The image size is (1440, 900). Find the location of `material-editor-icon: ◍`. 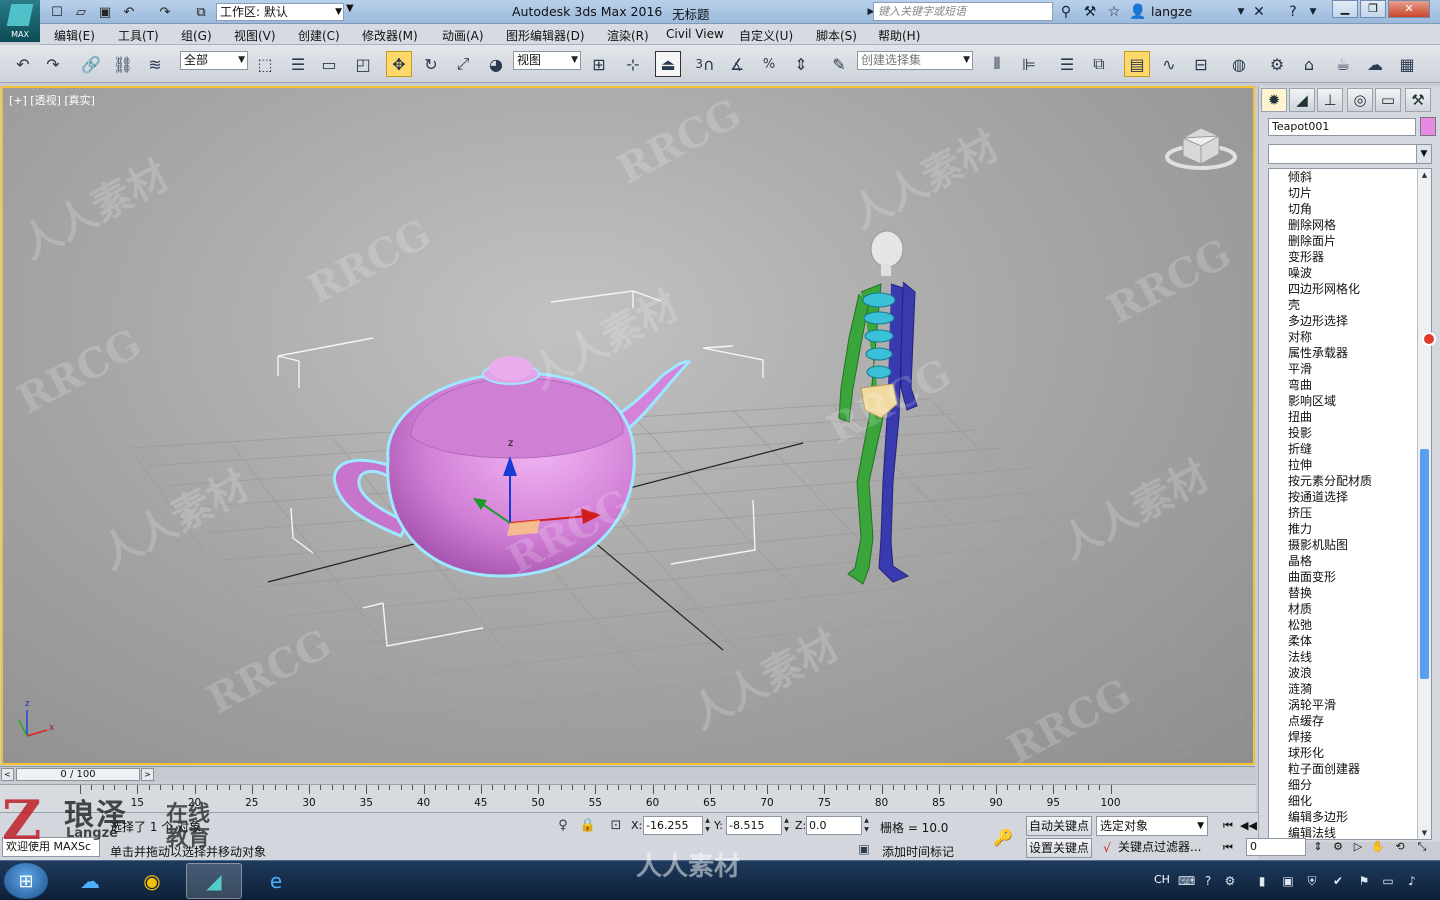

material-editor-icon: ◍ is located at coordinates (1239, 64).